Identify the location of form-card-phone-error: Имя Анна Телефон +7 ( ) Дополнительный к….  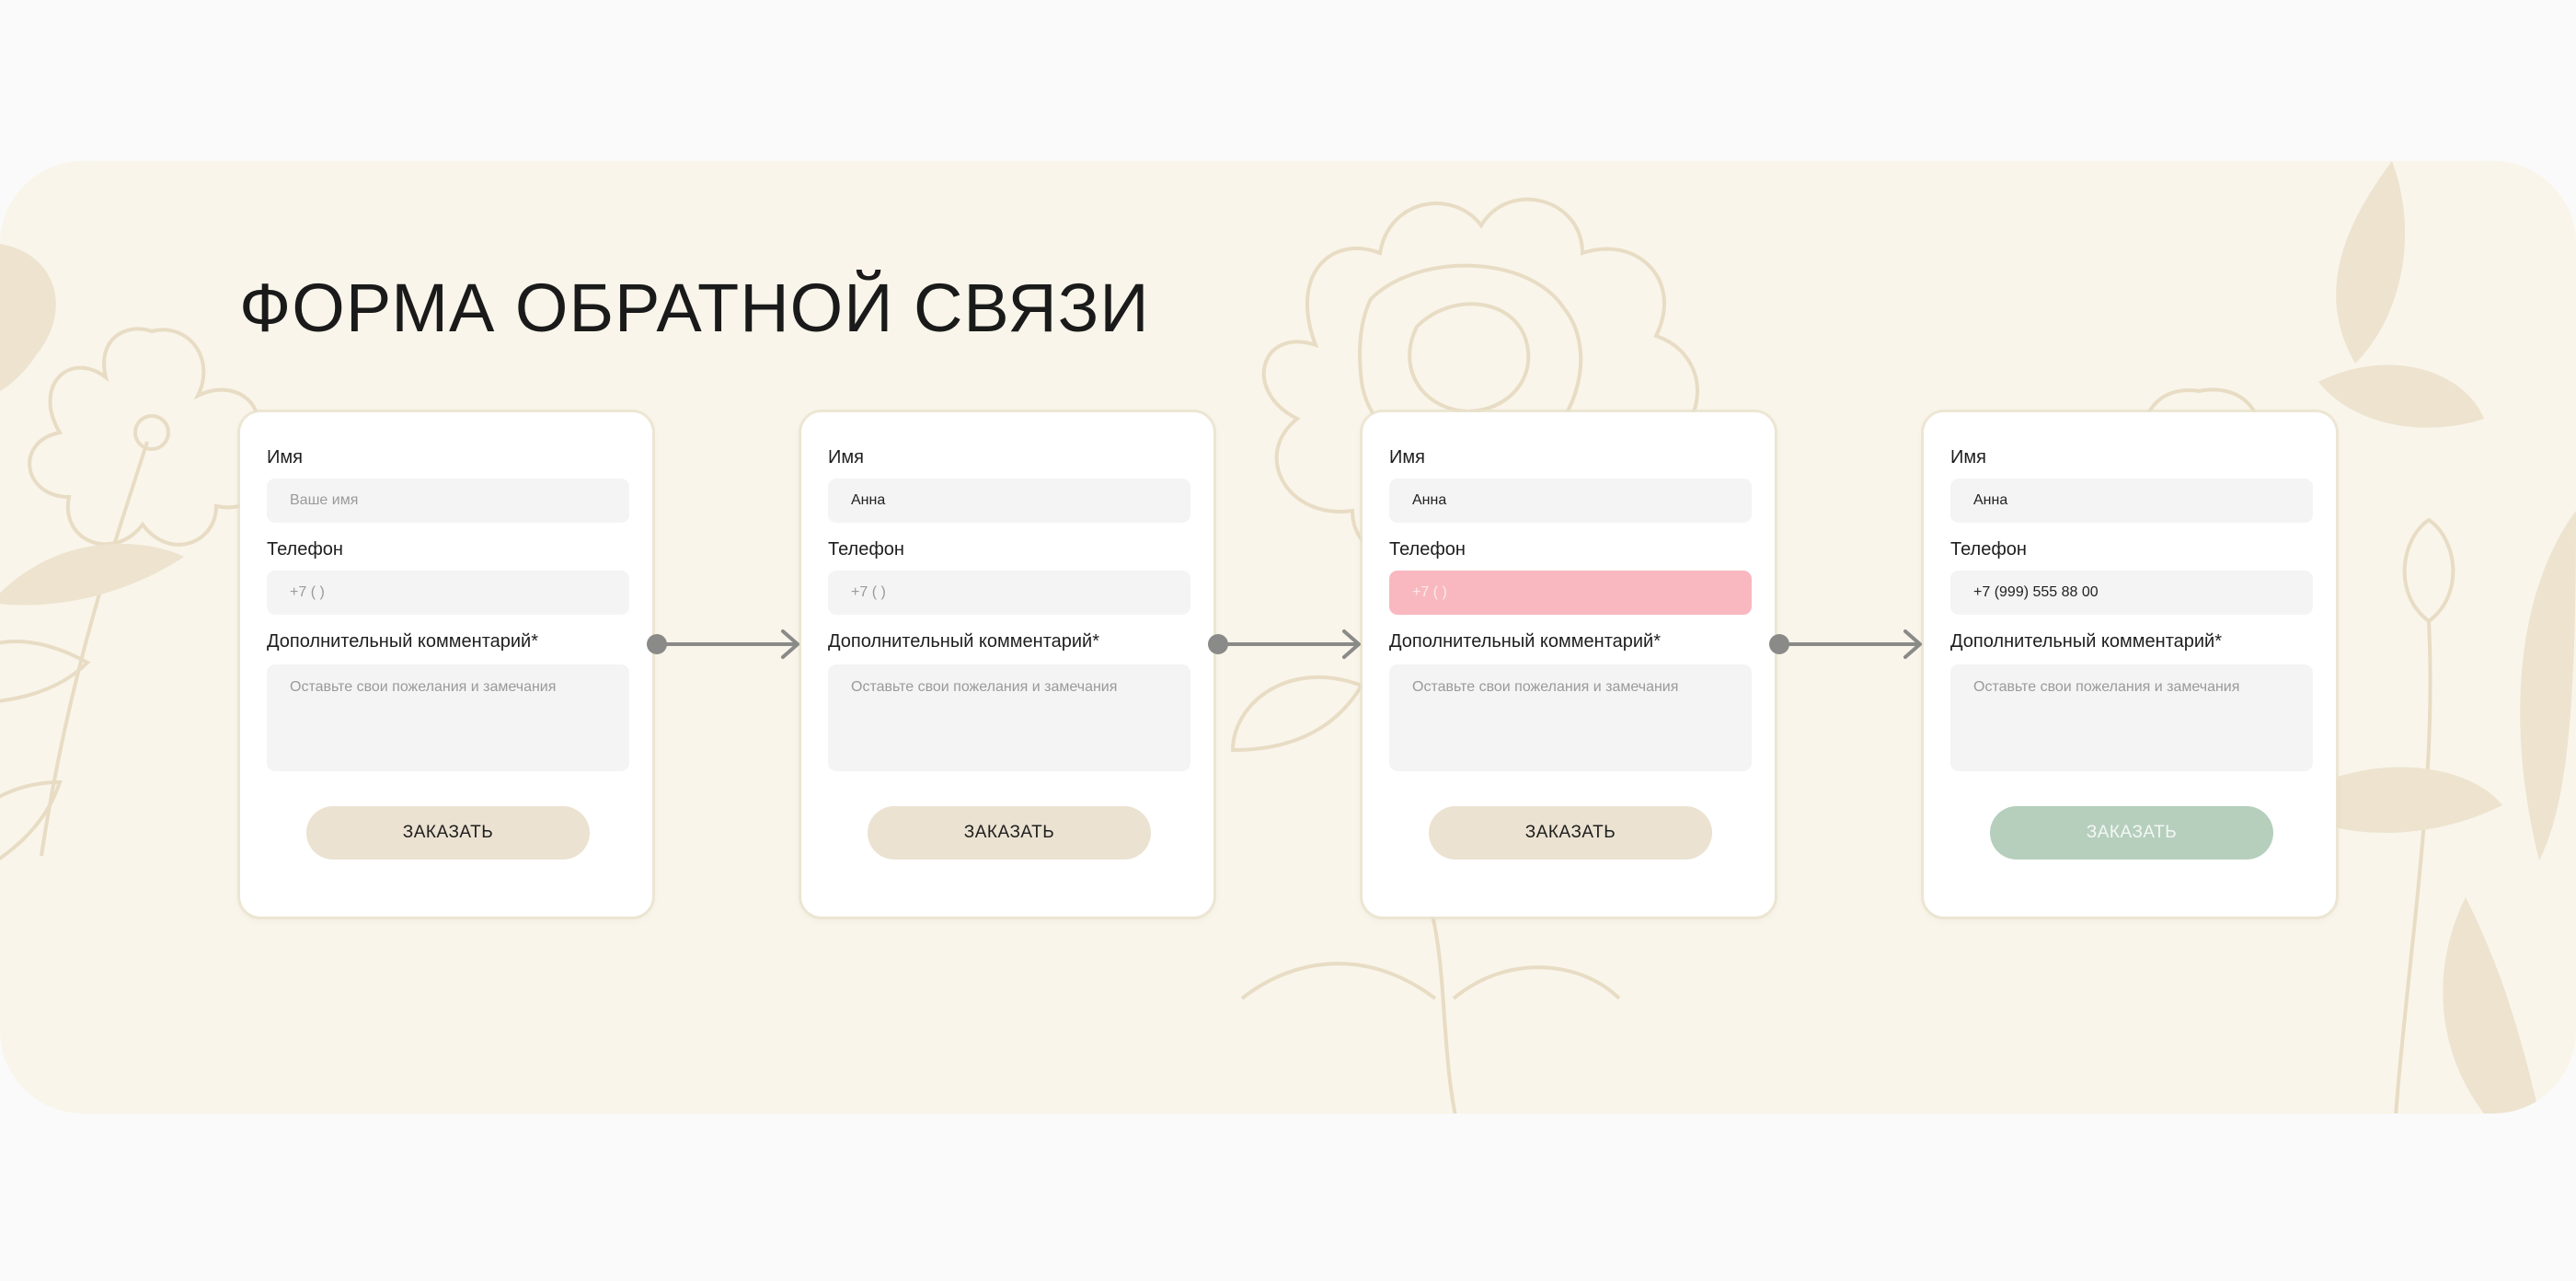
(1569, 665).